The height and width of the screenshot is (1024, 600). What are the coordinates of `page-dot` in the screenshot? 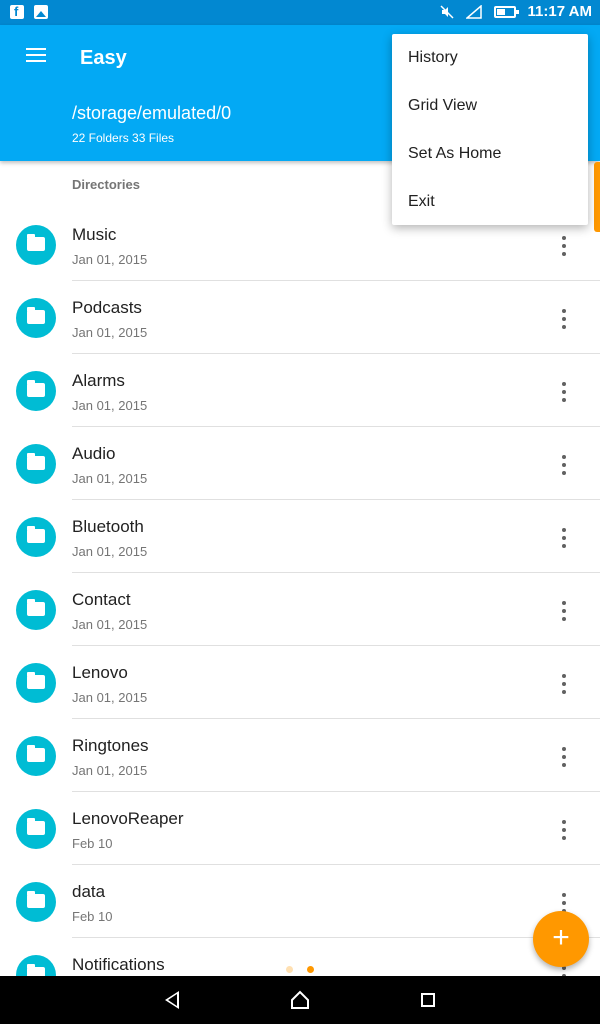 It's located at (289, 969).